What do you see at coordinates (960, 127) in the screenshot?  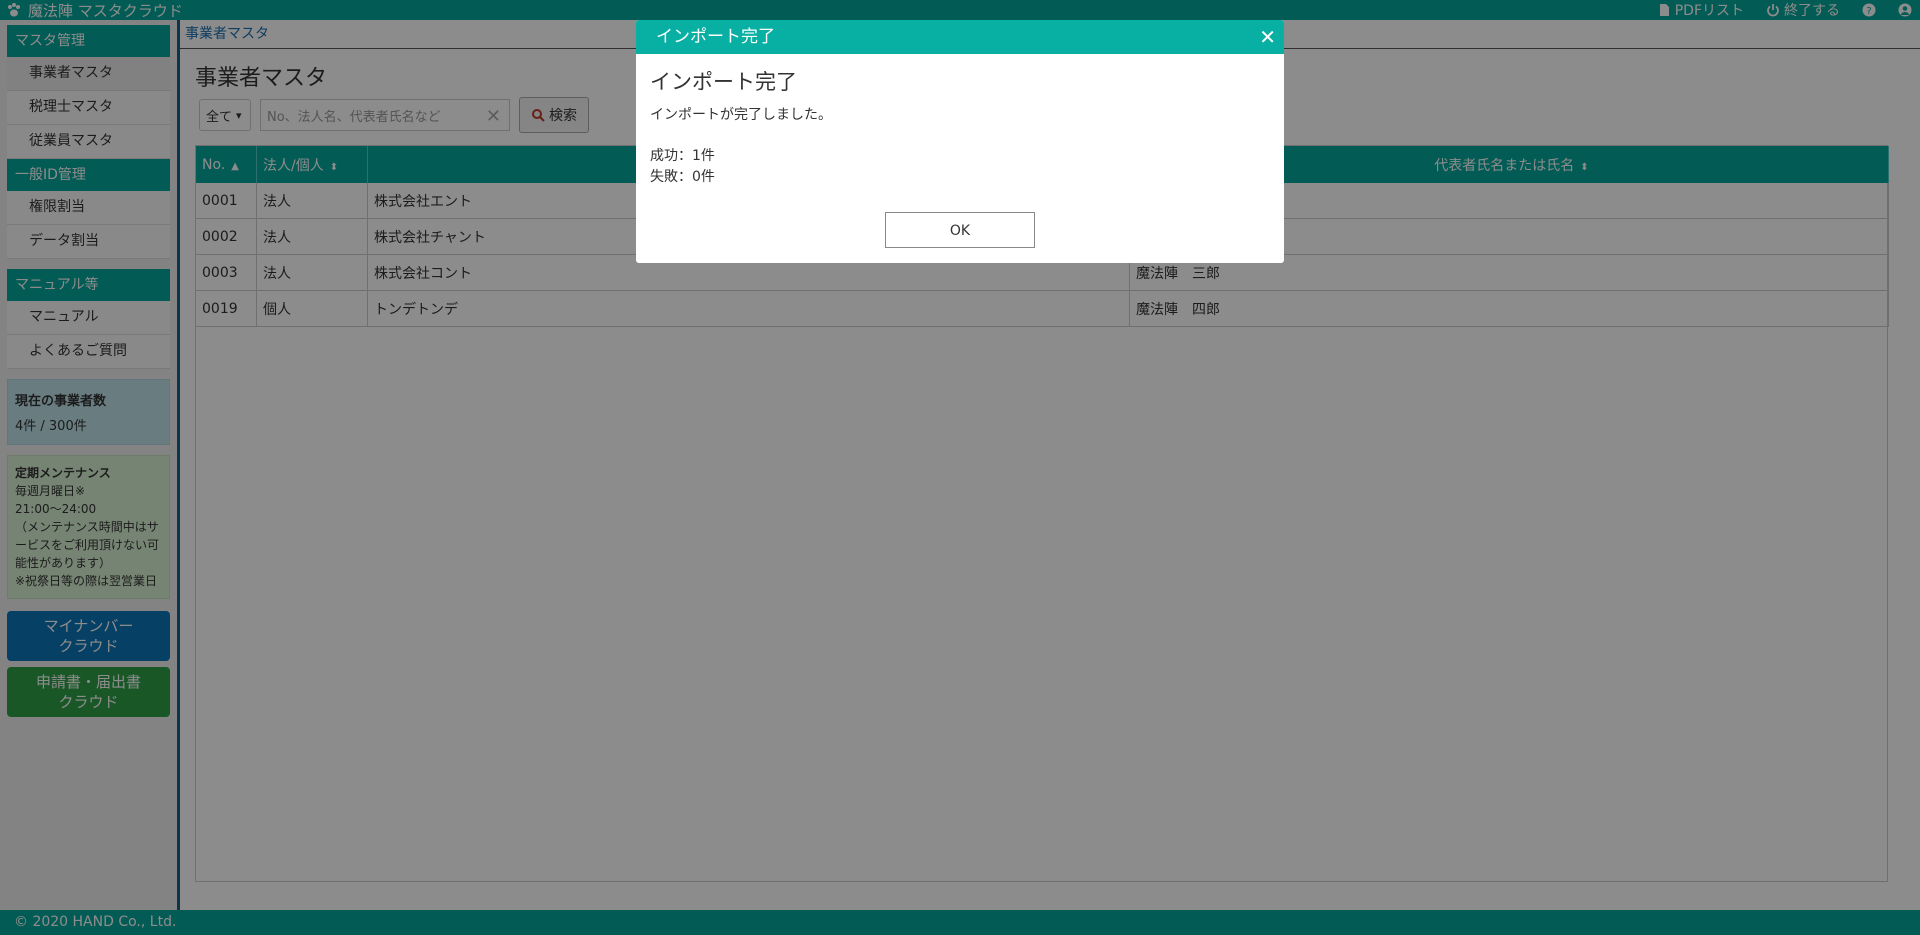 I see `dialog-body: インポート完了 インポートが完了しました。 成功：1件 失敗：0件` at bounding box center [960, 127].